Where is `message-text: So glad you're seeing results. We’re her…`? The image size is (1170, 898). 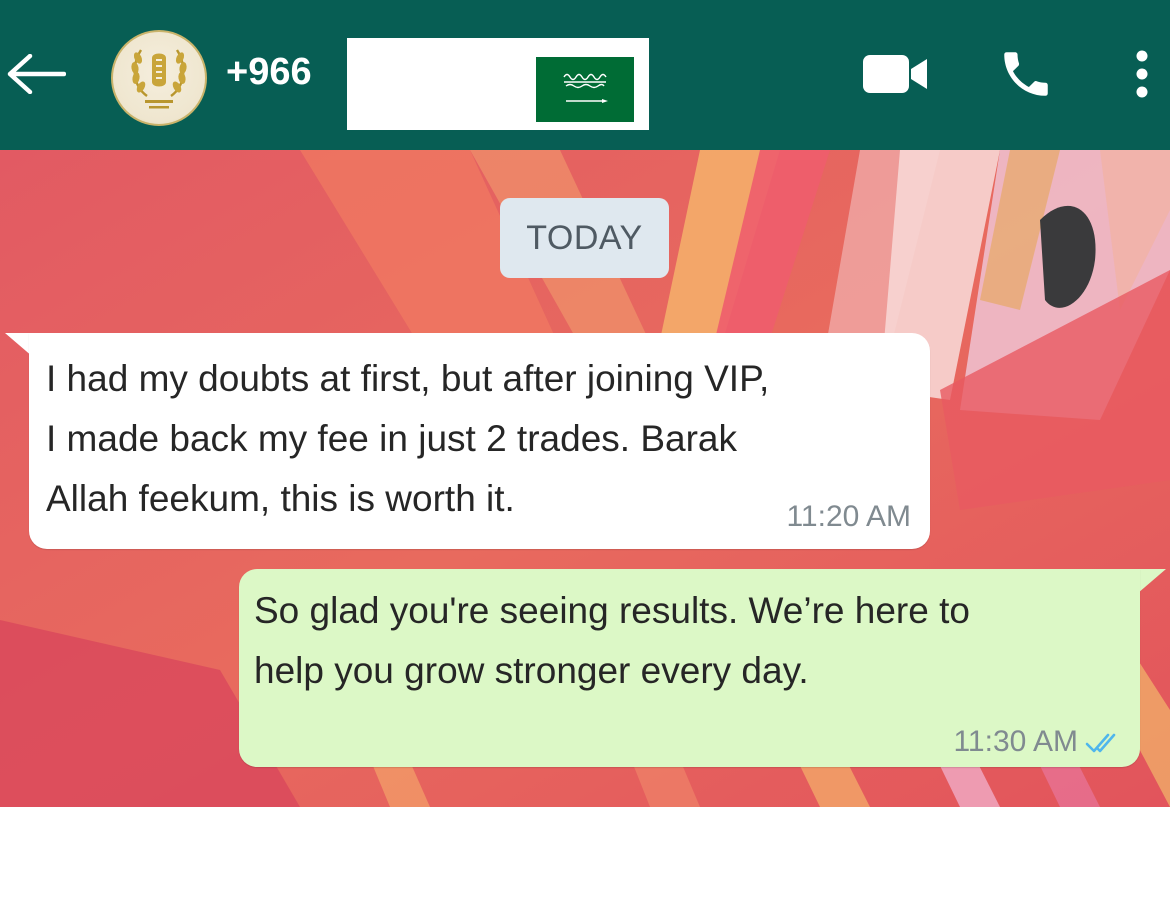 message-text: So glad you're seeing results. We’re her… is located at coordinates (612, 640).